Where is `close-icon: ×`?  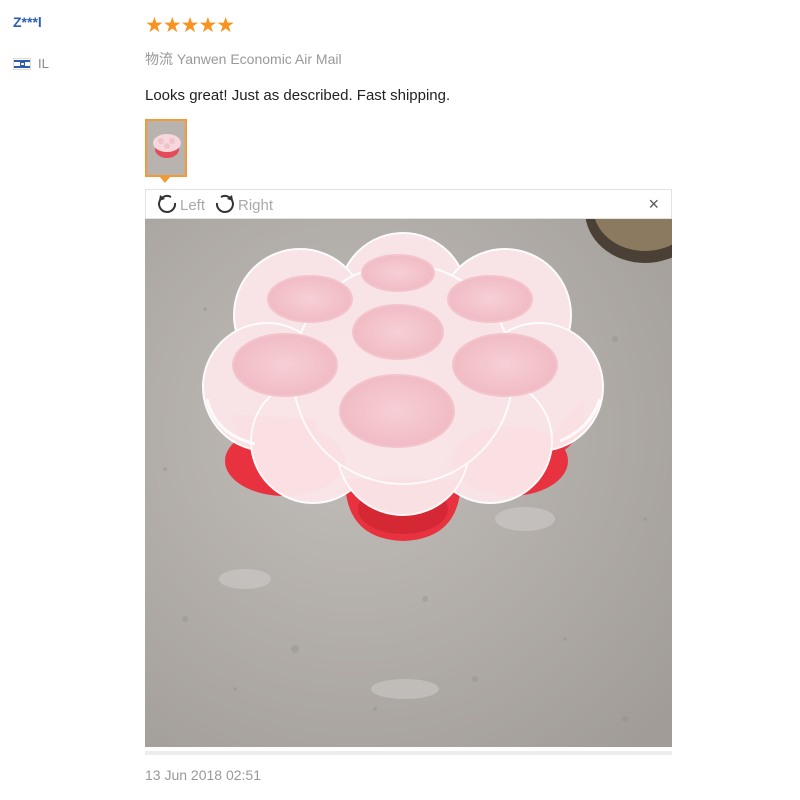
close-icon: × is located at coordinates (653, 204).